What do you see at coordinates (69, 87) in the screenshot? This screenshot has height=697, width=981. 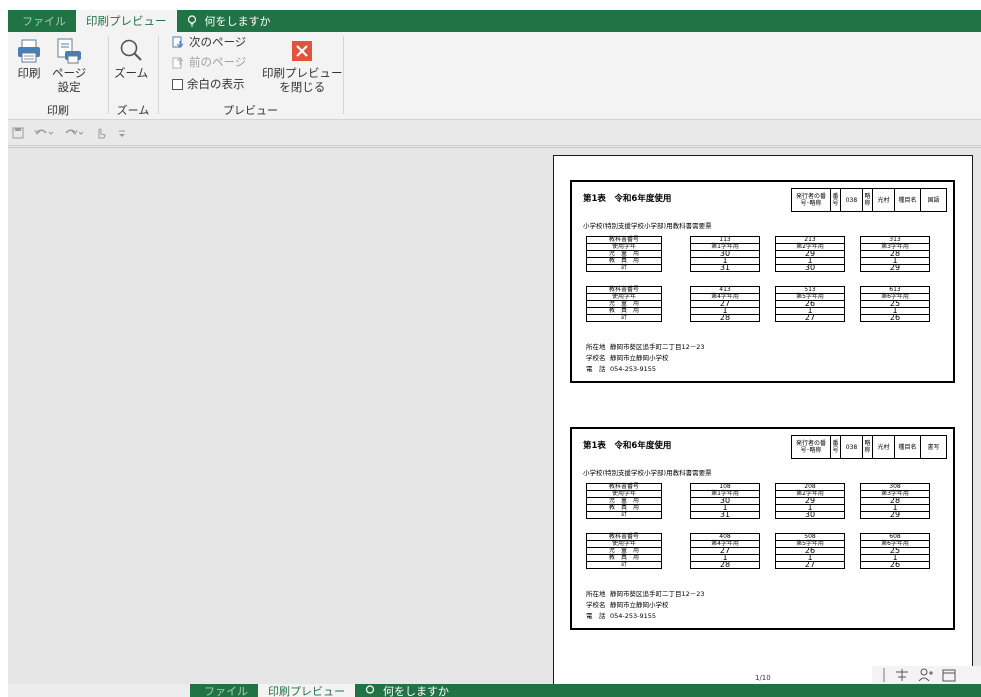 I see `page-setup-label-2: 設定` at bounding box center [69, 87].